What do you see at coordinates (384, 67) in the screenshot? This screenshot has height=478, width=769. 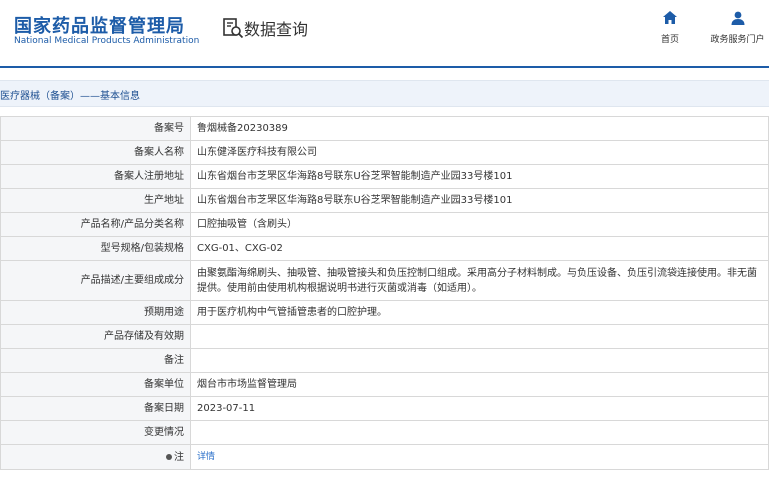 I see `header-divider` at bounding box center [384, 67].